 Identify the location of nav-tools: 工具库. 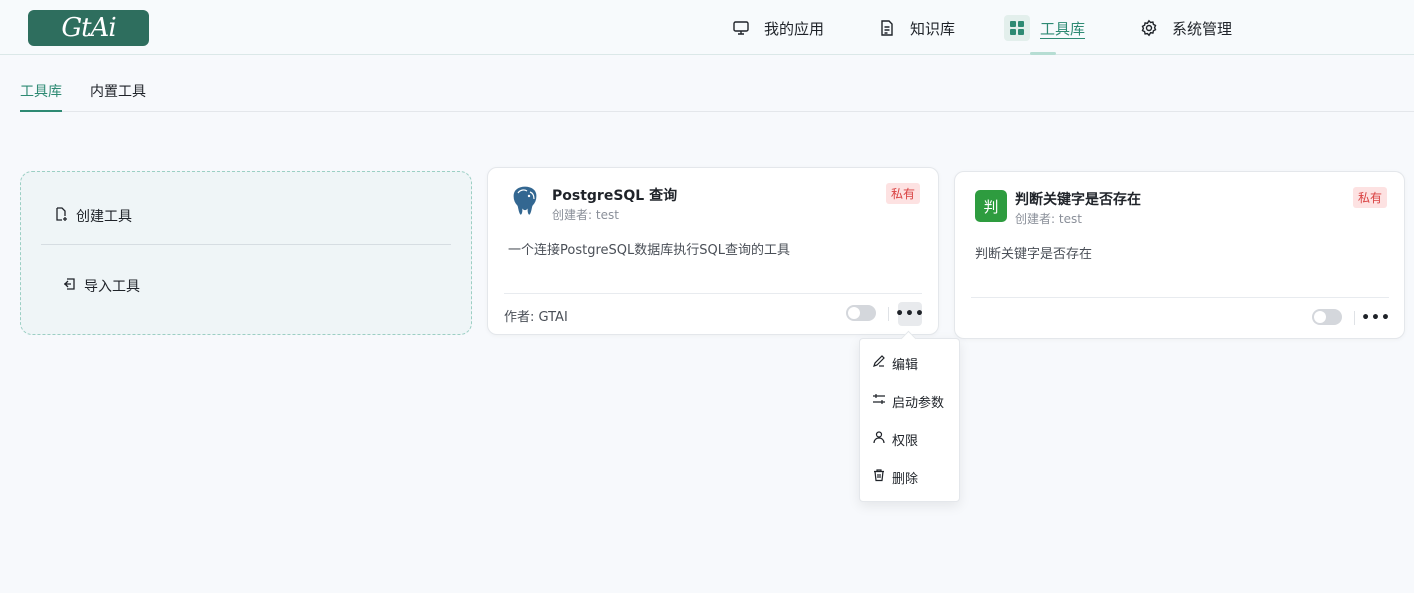
(1044, 28).